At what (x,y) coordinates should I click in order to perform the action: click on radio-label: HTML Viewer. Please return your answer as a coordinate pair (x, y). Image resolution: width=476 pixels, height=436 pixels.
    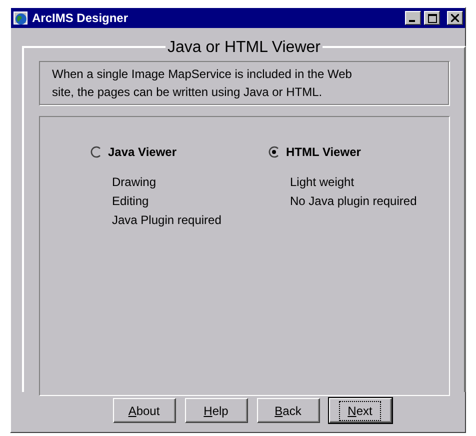
    Looking at the image, I should click on (323, 152).